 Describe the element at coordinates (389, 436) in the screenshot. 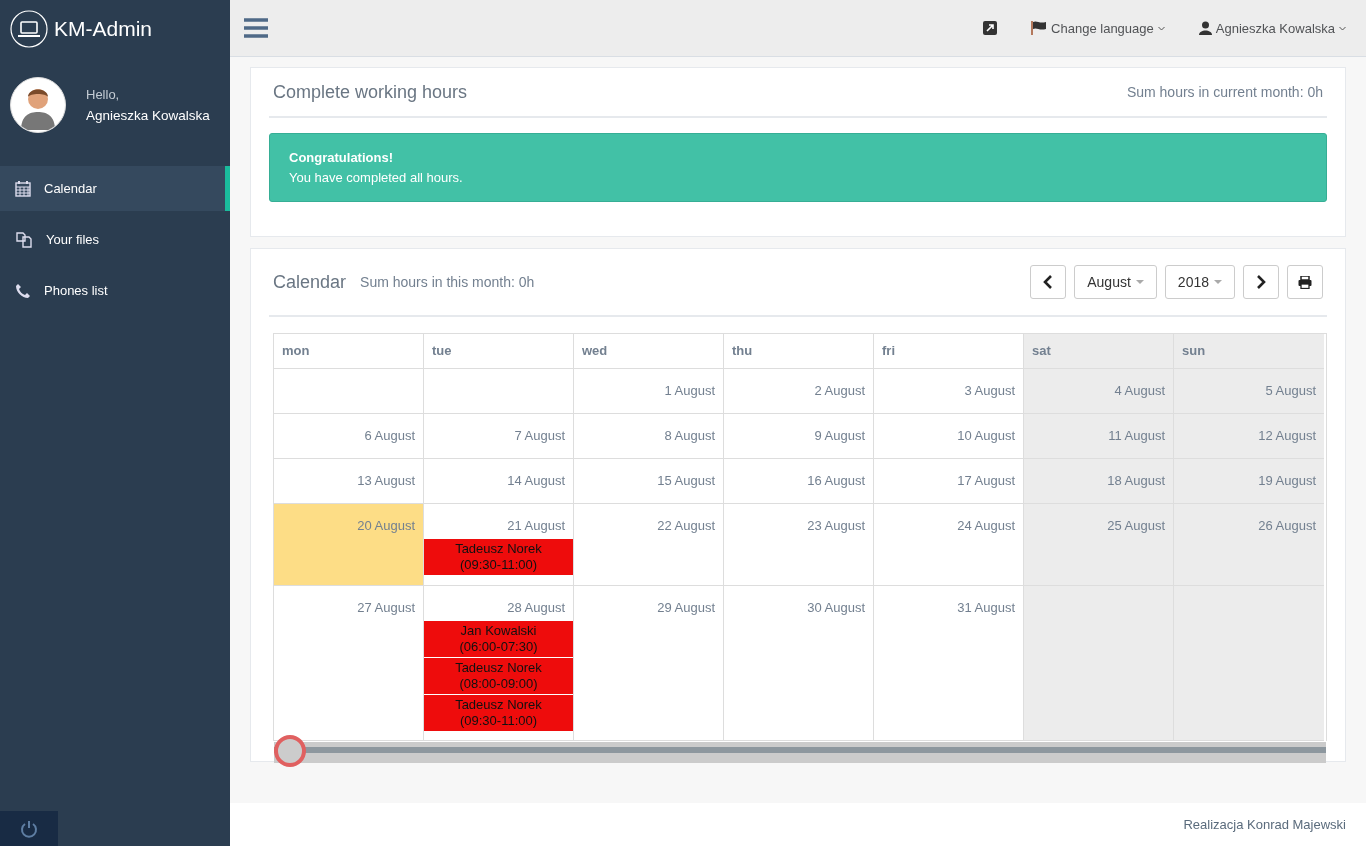

I see `date-label: 6 August` at that location.